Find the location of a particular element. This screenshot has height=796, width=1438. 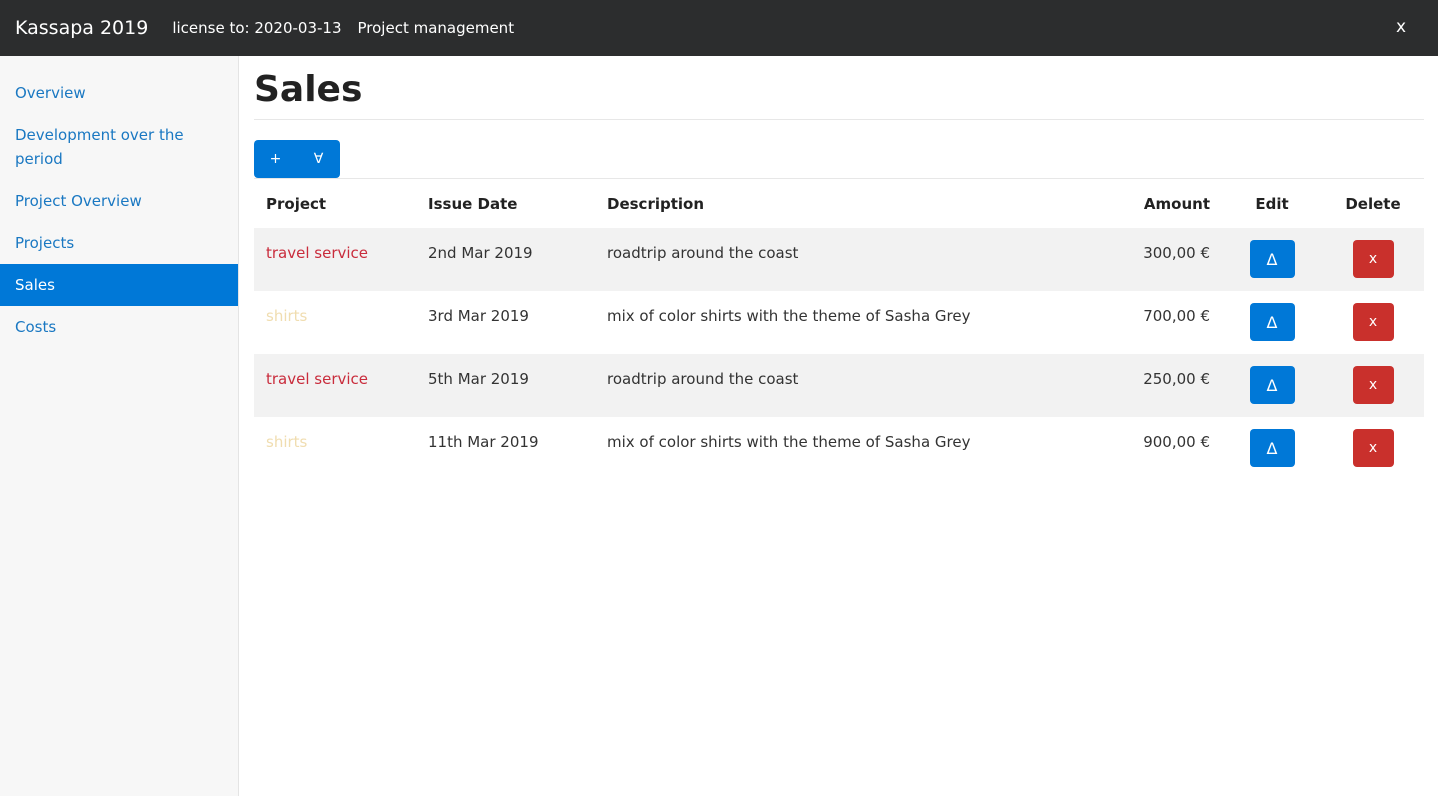

column-header-description: Description is located at coordinates (838, 203).